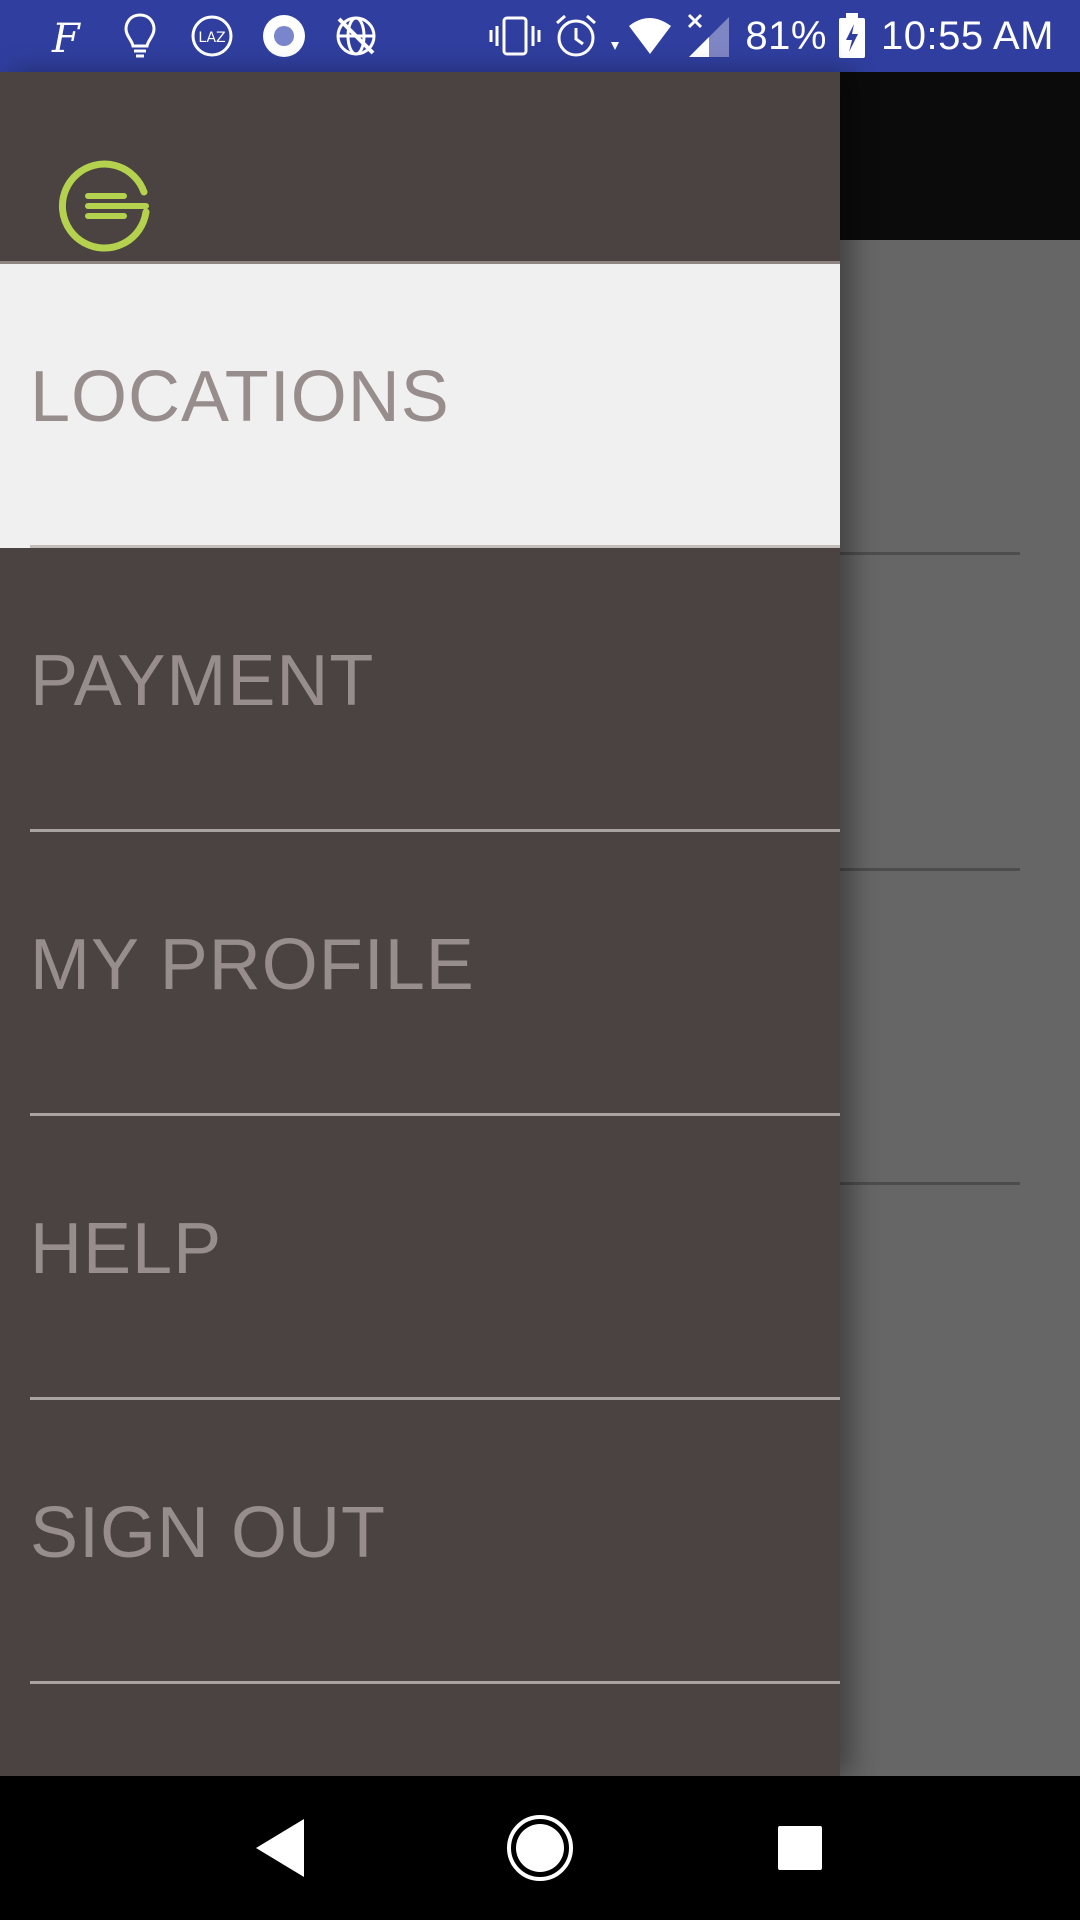  I want to click on lightbulb-icon, so click(140, 36).